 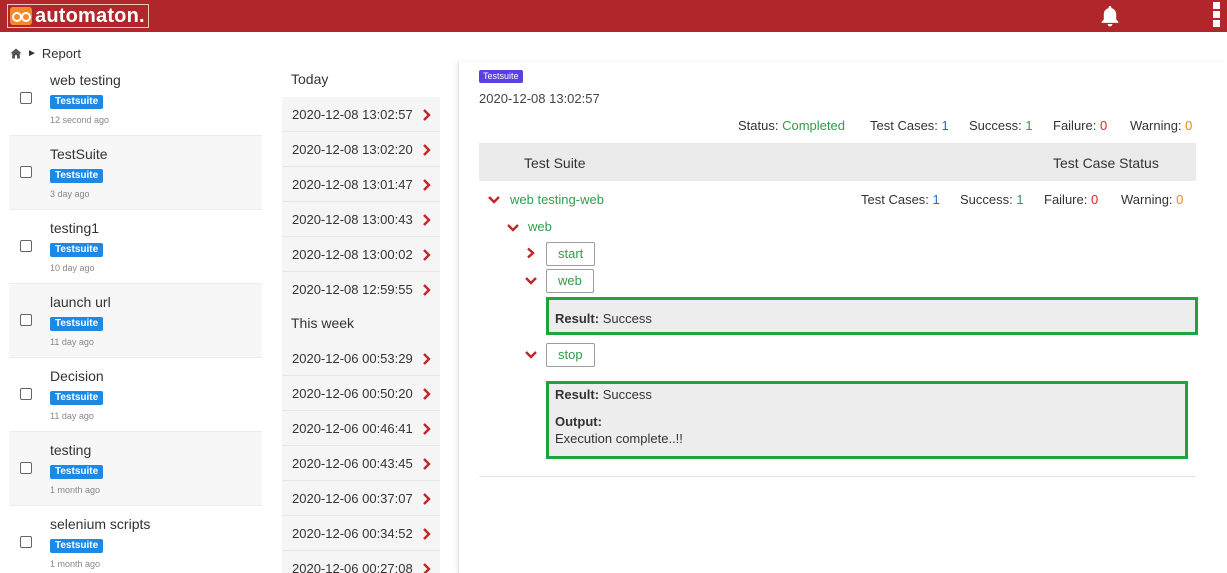 I want to click on suite-updated-ago: 12 second ago, so click(x=80, y=120).